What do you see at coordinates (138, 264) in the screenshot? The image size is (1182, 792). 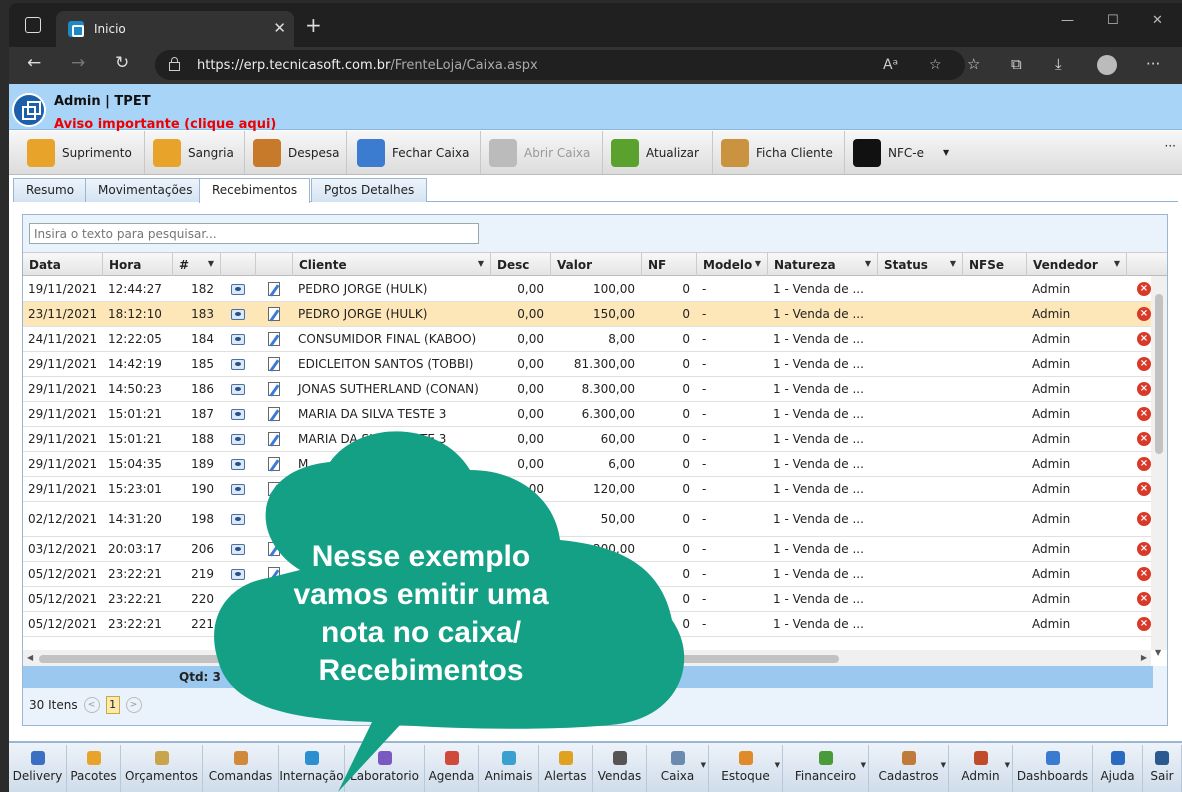 I see `column-header: Hora` at bounding box center [138, 264].